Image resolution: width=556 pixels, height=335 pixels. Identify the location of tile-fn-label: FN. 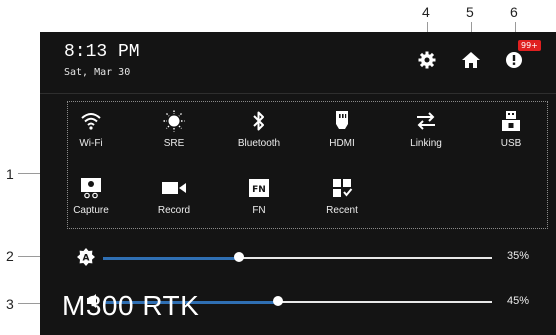
(259, 210).